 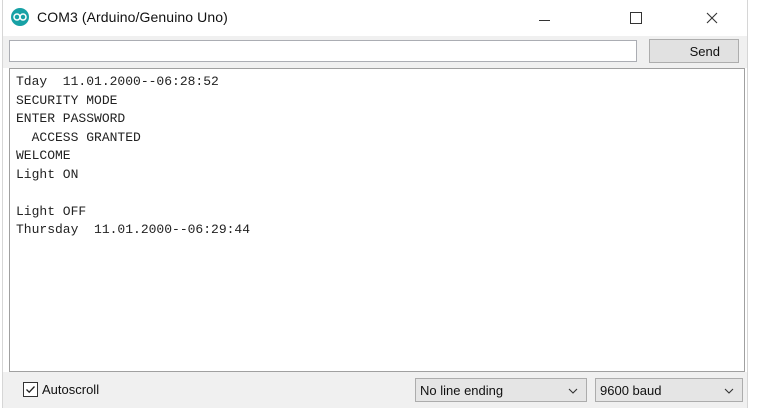 What do you see at coordinates (43, 155) in the screenshot?
I see `console-line: WELCOME` at bounding box center [43, 155].